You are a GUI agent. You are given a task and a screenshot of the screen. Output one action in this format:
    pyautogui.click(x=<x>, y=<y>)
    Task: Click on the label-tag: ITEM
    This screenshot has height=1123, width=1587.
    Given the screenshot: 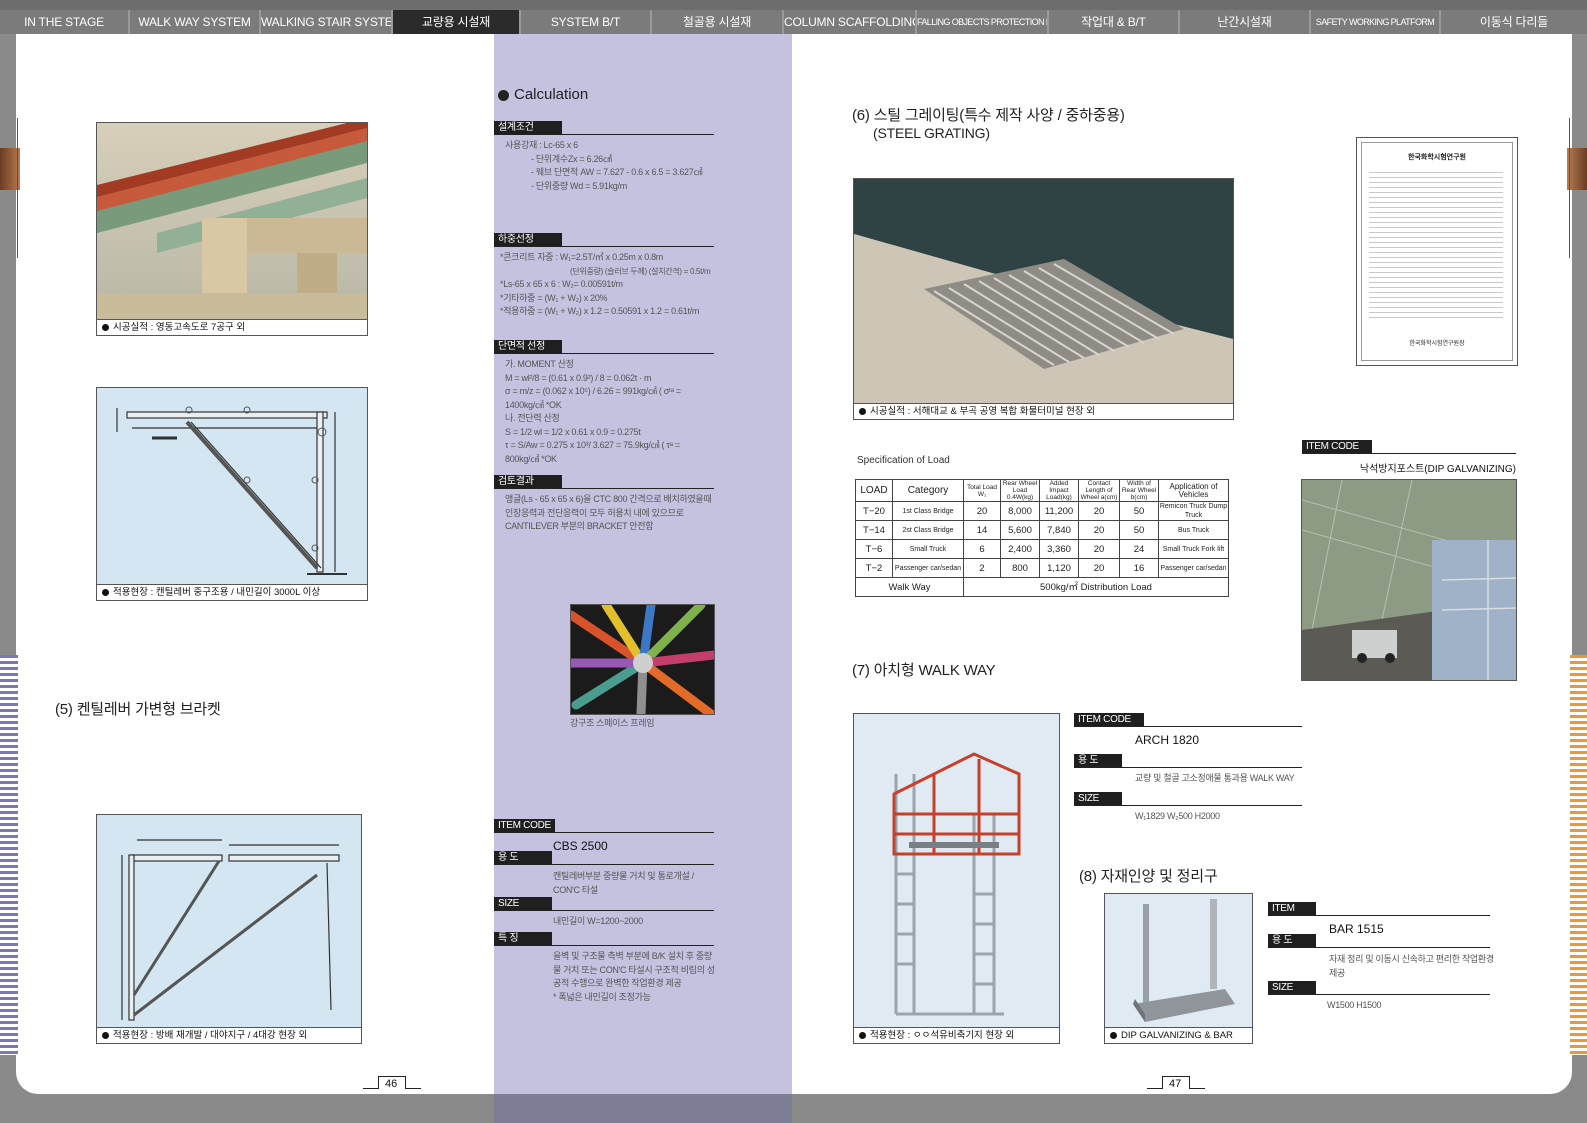 What is the action you would take?
    pyautogui.click(x=1292, y=909)
    